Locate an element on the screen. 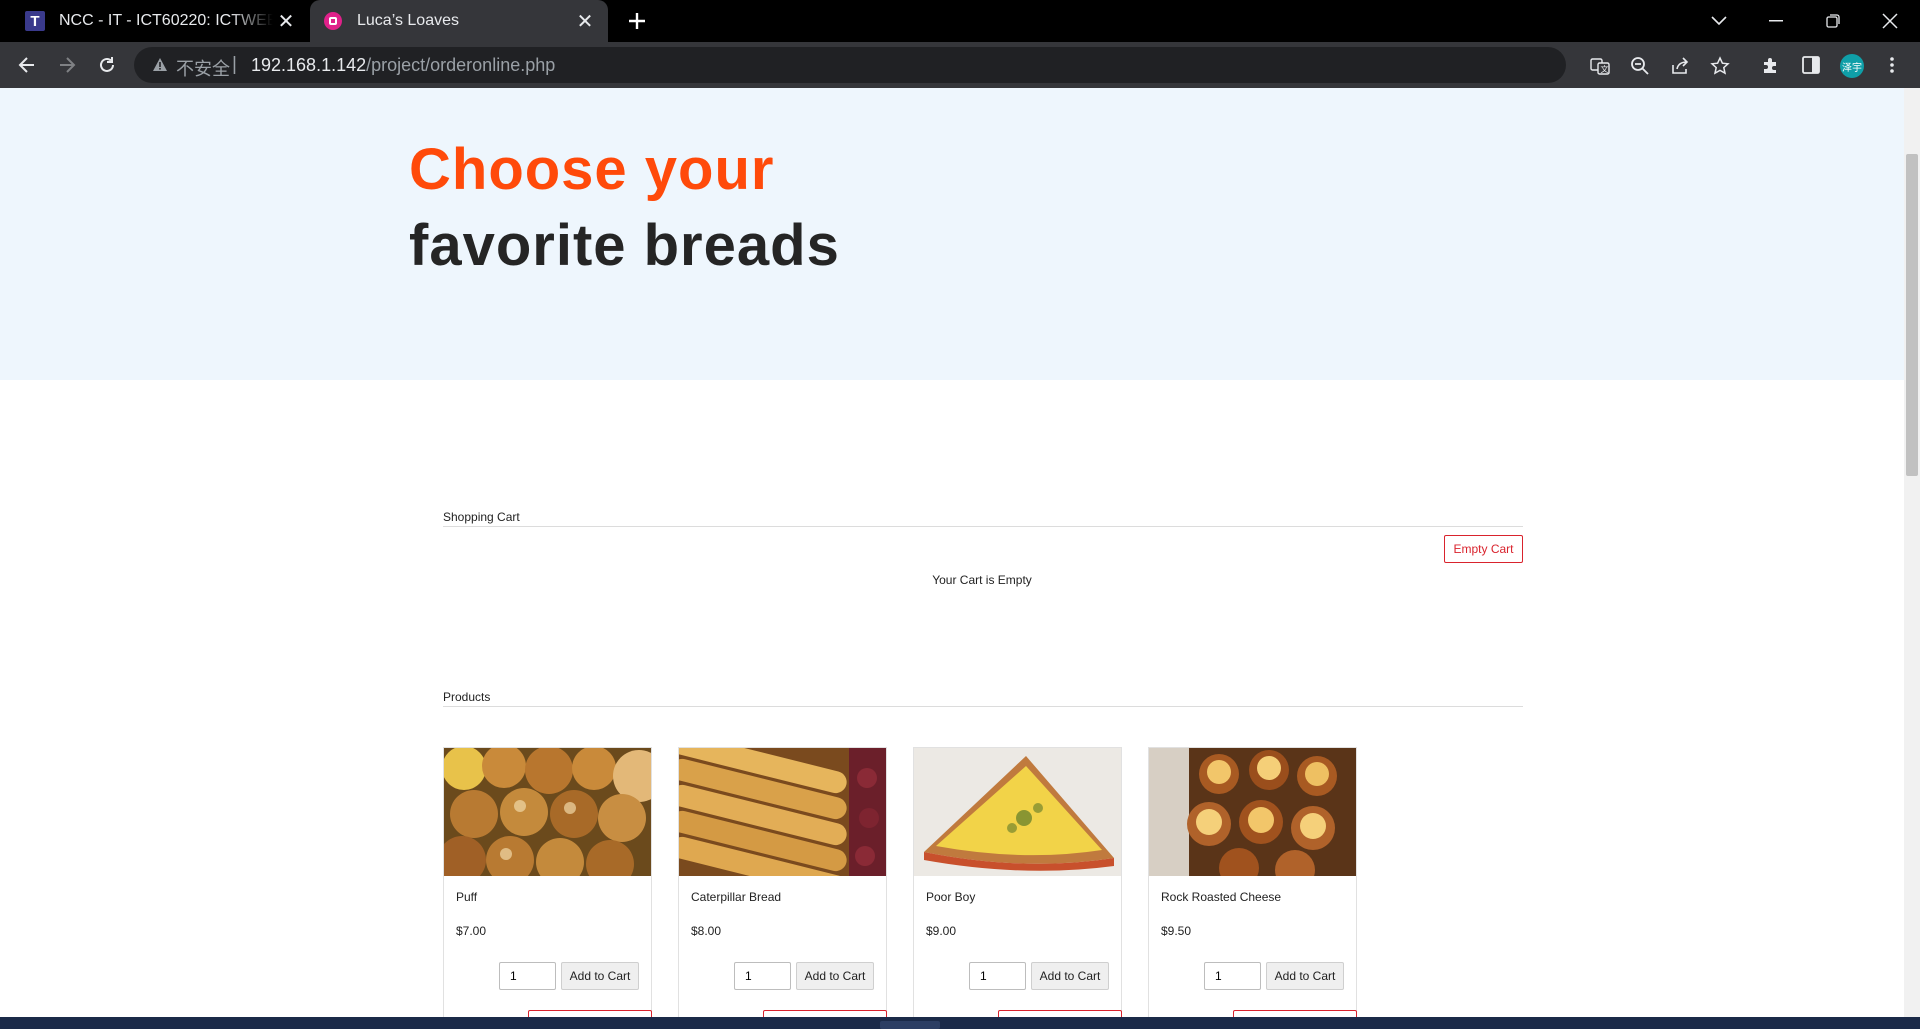 The height and width of the screenshot is (1029, 1920). empty-cart-button: Empty Cart is located at coordinates (1483, 549).